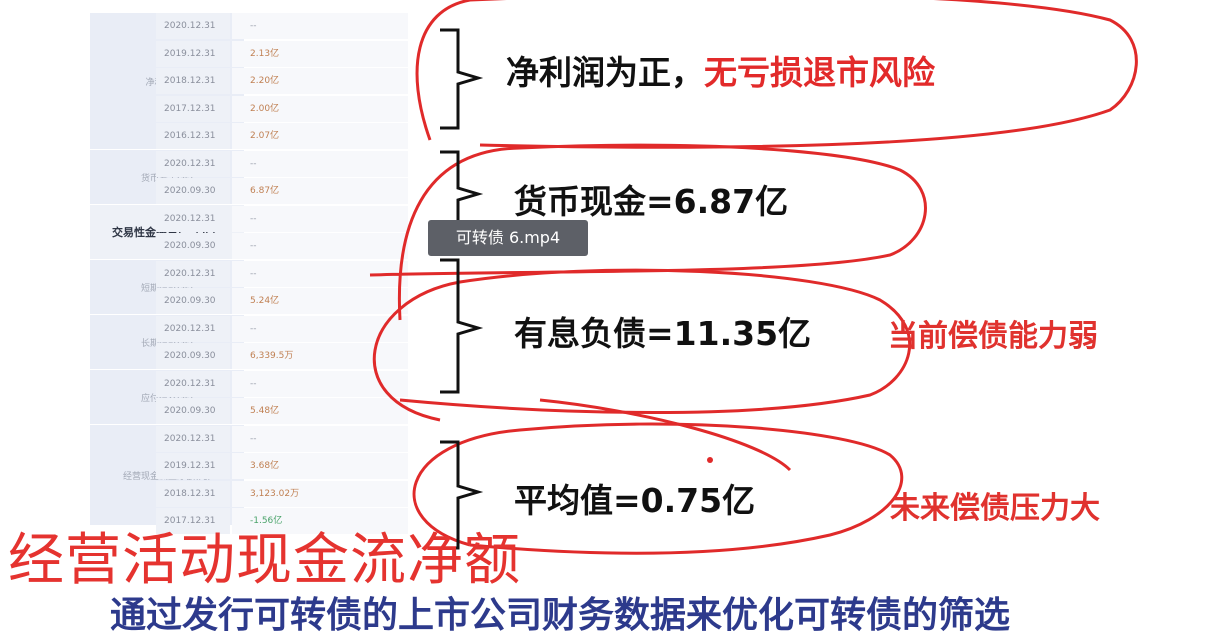 The height and width of the screenshot is (638, 1230). Describe the element at coordinates (651, 201) in the screenshot. I see `cash-note: 货币现金=6.87亿` at that location.